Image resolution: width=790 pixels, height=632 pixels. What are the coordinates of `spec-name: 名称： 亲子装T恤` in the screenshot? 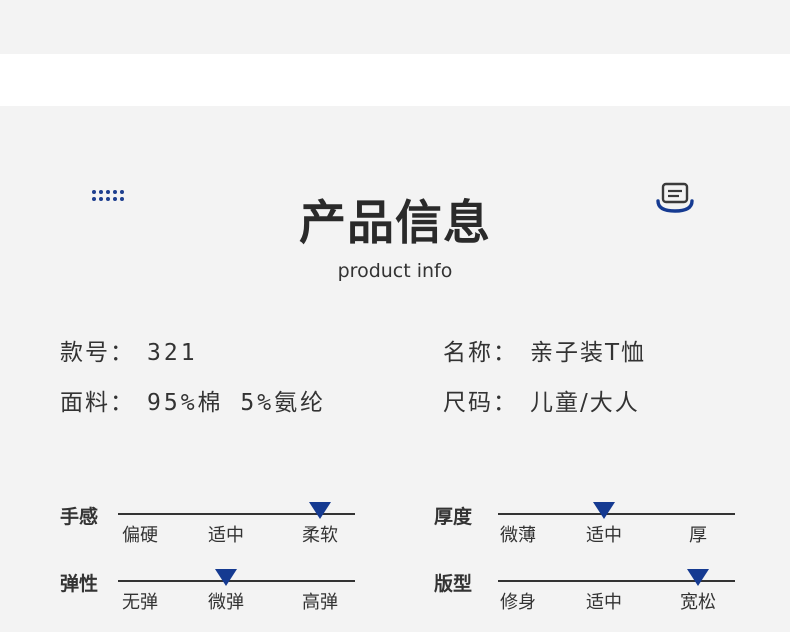 It's located at (544, 350).